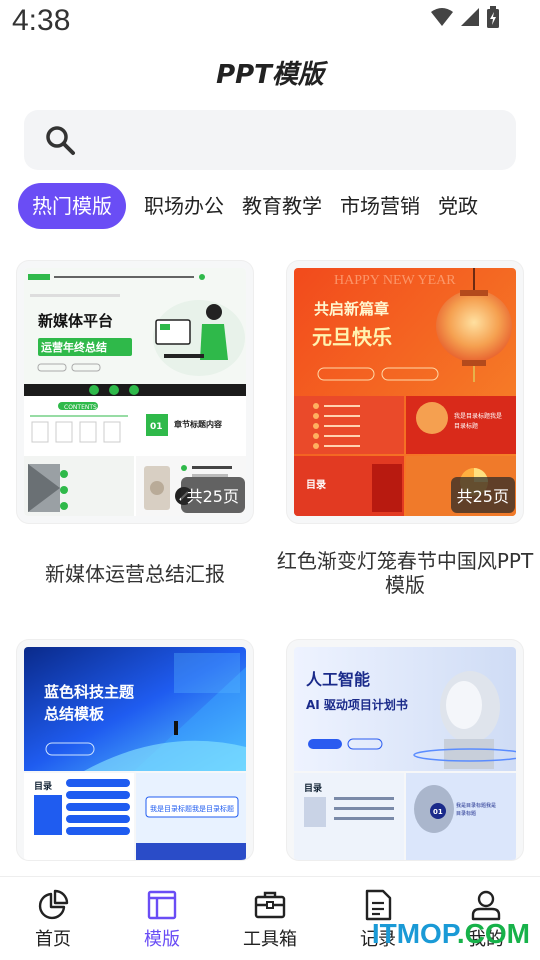 This screenshot has width=540, height=960. Describe the element at coordinates (378, 905) in the screenshot. I see `document-icon` at that location.